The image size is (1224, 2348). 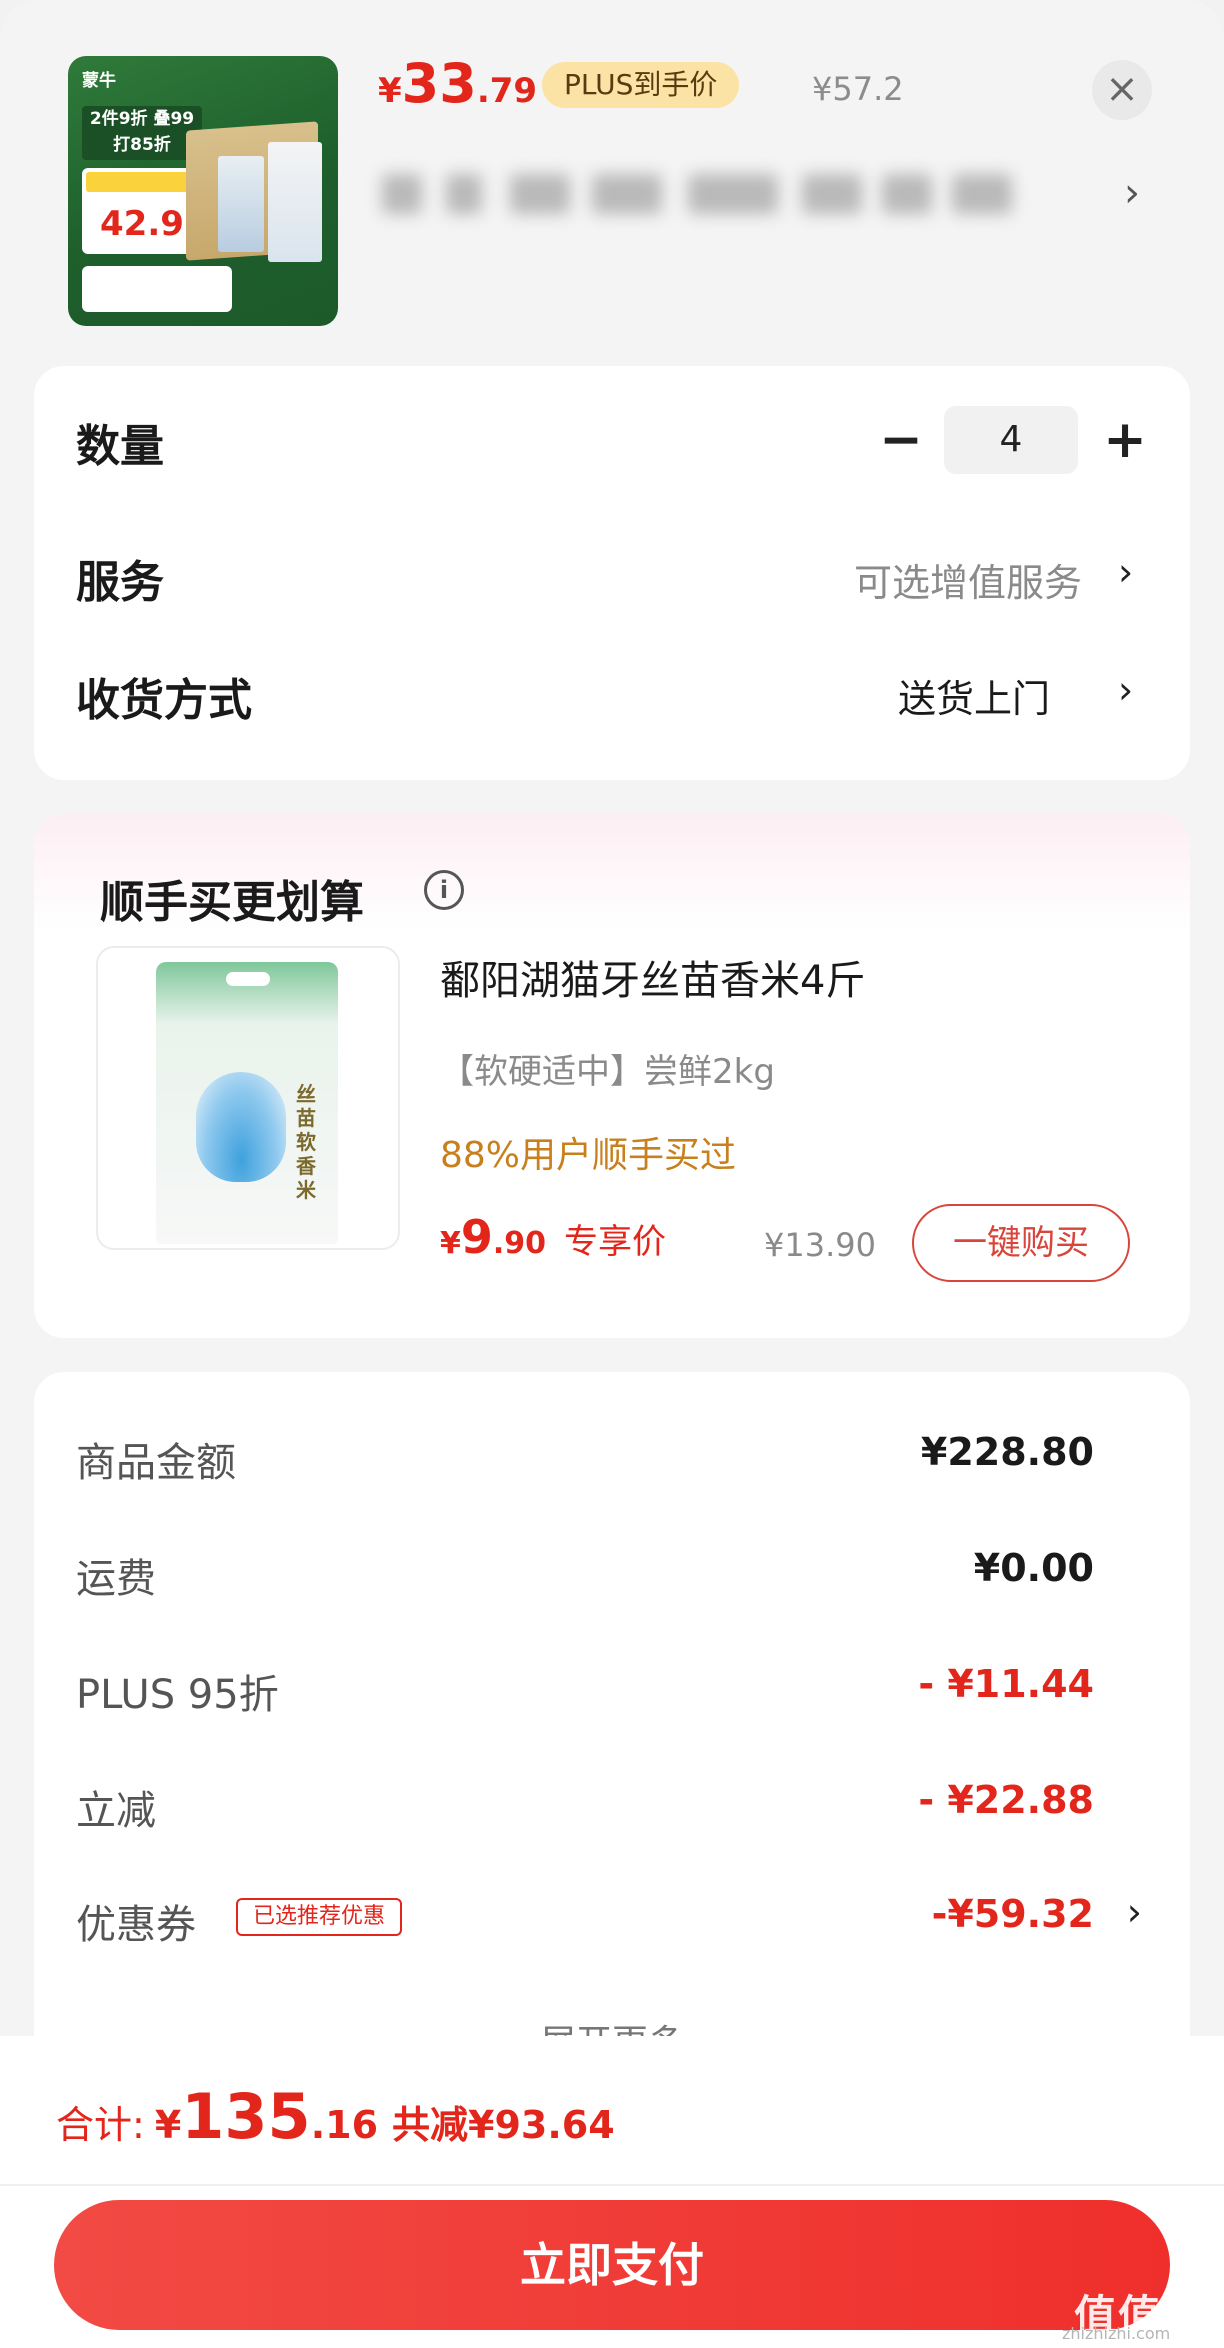 I want to click on recommend-item-name: 鄱阳湖猫牙丝苗香米4斤, so click(x=652, y=977).